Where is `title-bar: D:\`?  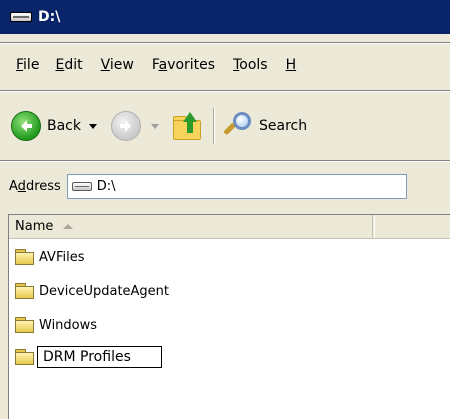 title-bar: D:\ is located at coordinates (225, 17).